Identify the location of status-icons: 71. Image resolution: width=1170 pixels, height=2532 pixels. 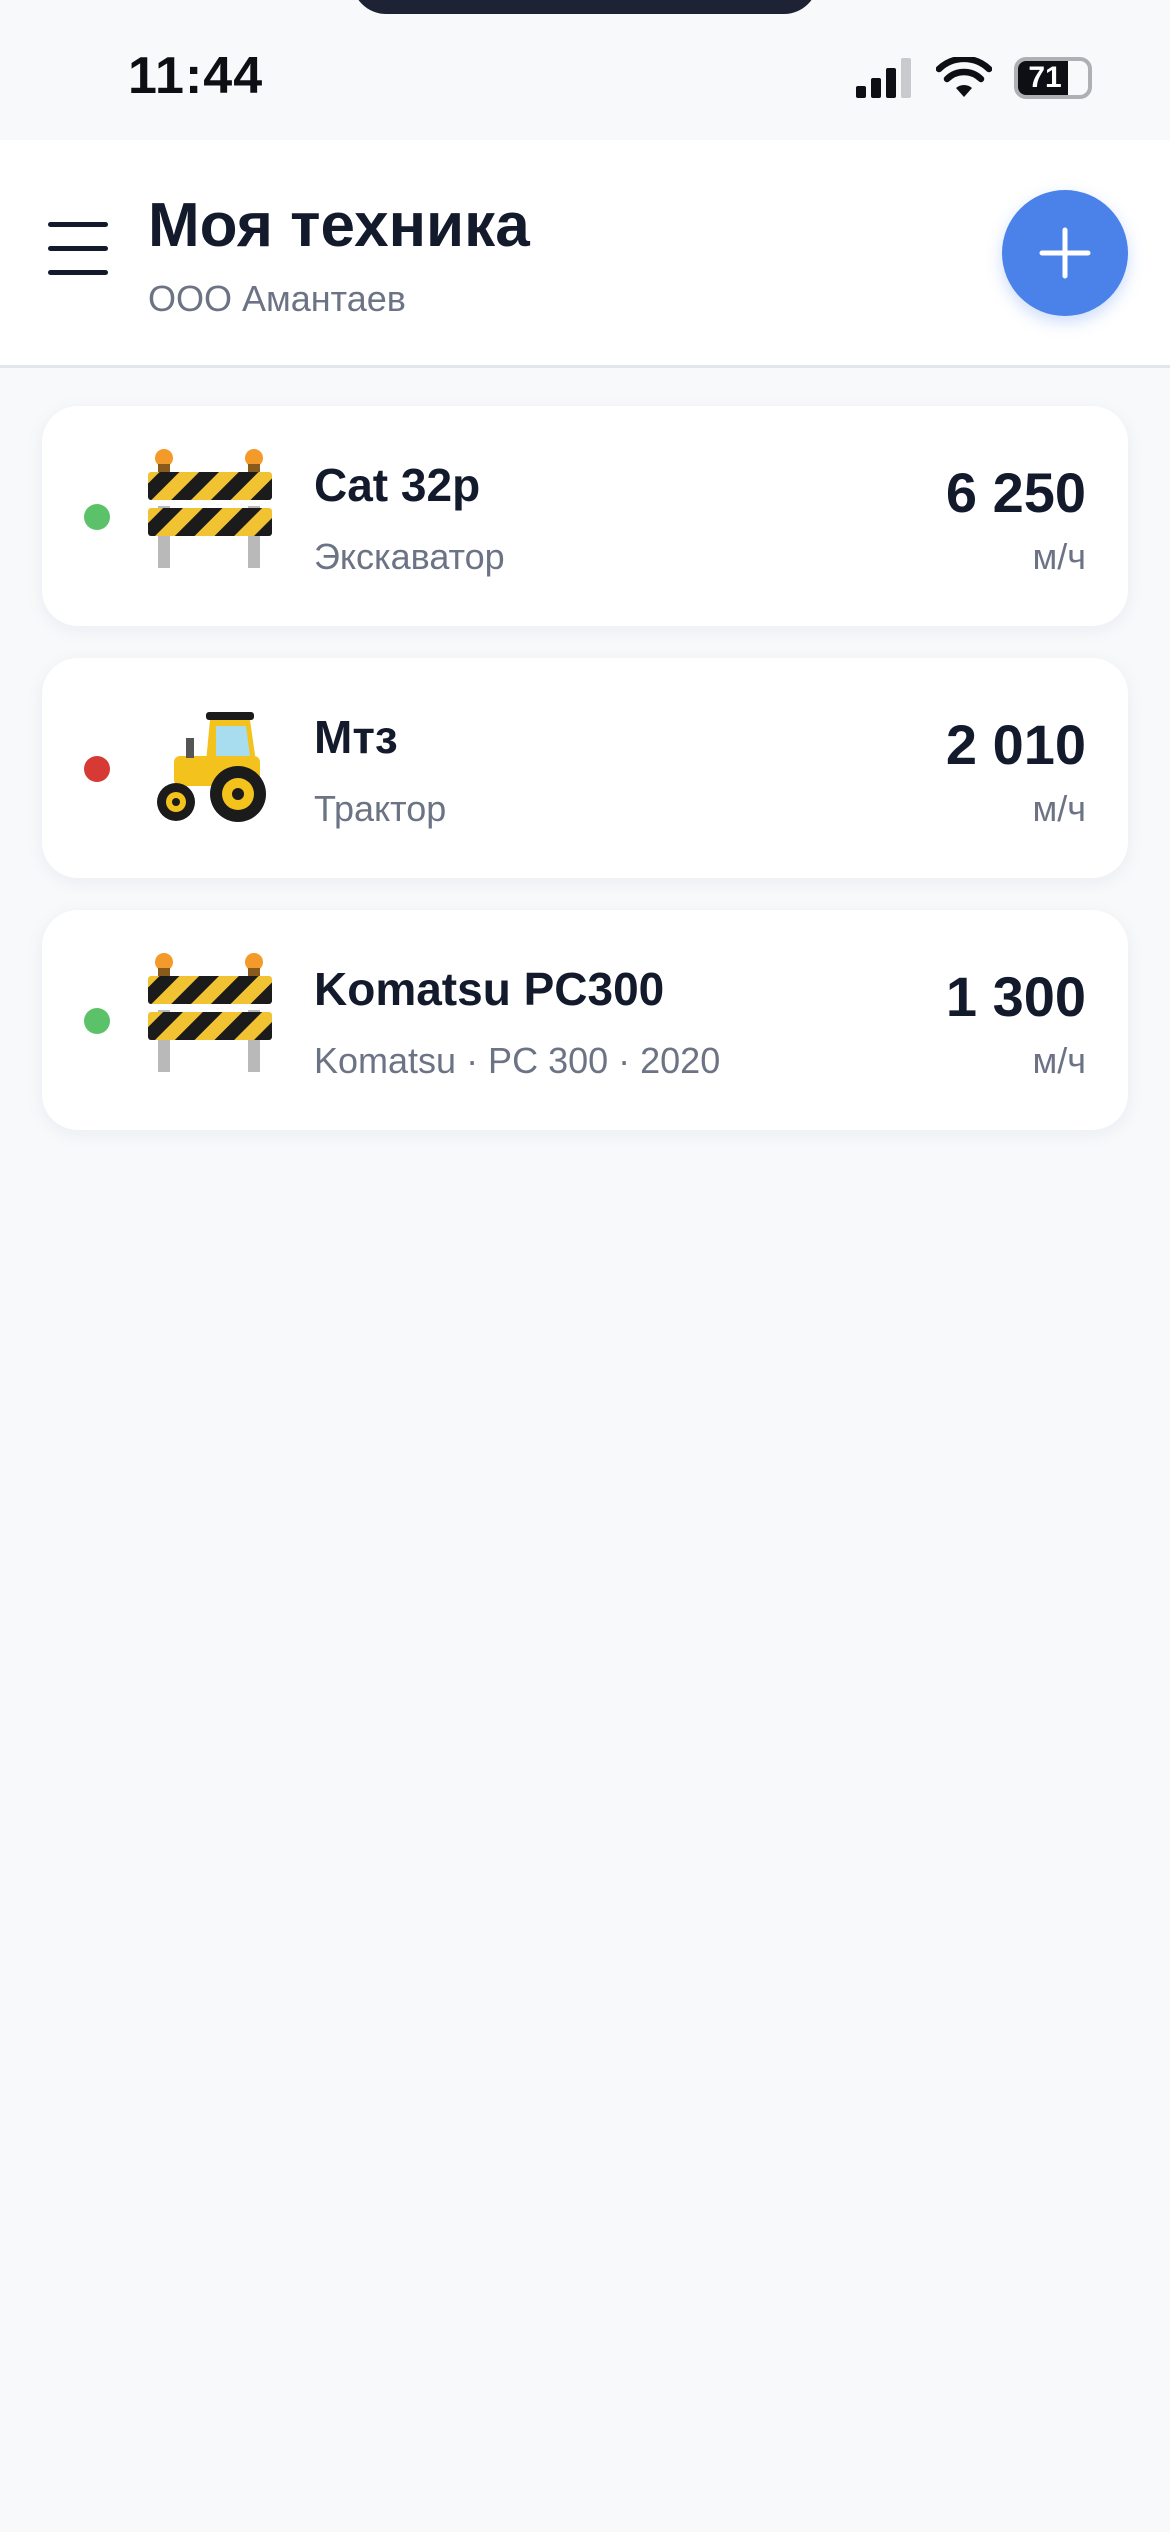
(973, 78).